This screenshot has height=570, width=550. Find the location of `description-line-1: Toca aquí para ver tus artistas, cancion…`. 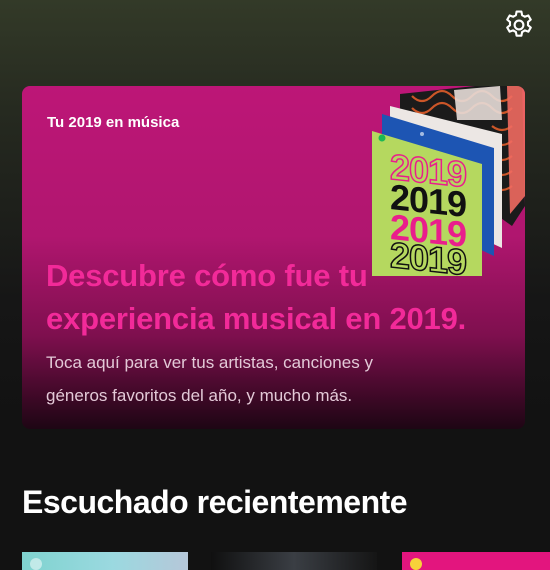

description-line-1: Toca aquí para ver tus artistas, cancion… is located at coordinates (209, 362).